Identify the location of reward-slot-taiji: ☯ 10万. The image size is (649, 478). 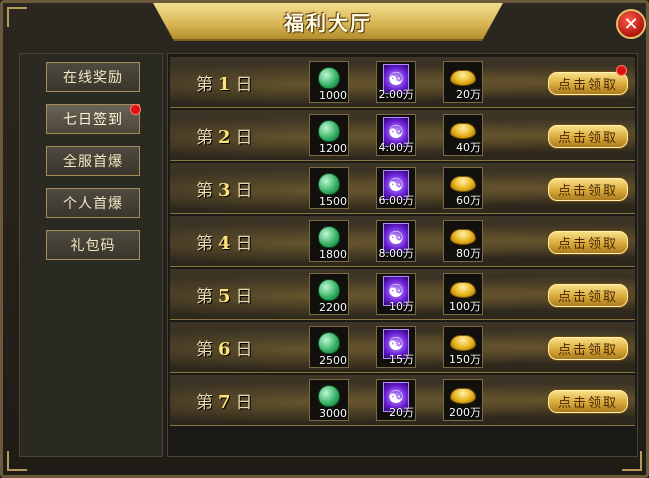
(396, 294).